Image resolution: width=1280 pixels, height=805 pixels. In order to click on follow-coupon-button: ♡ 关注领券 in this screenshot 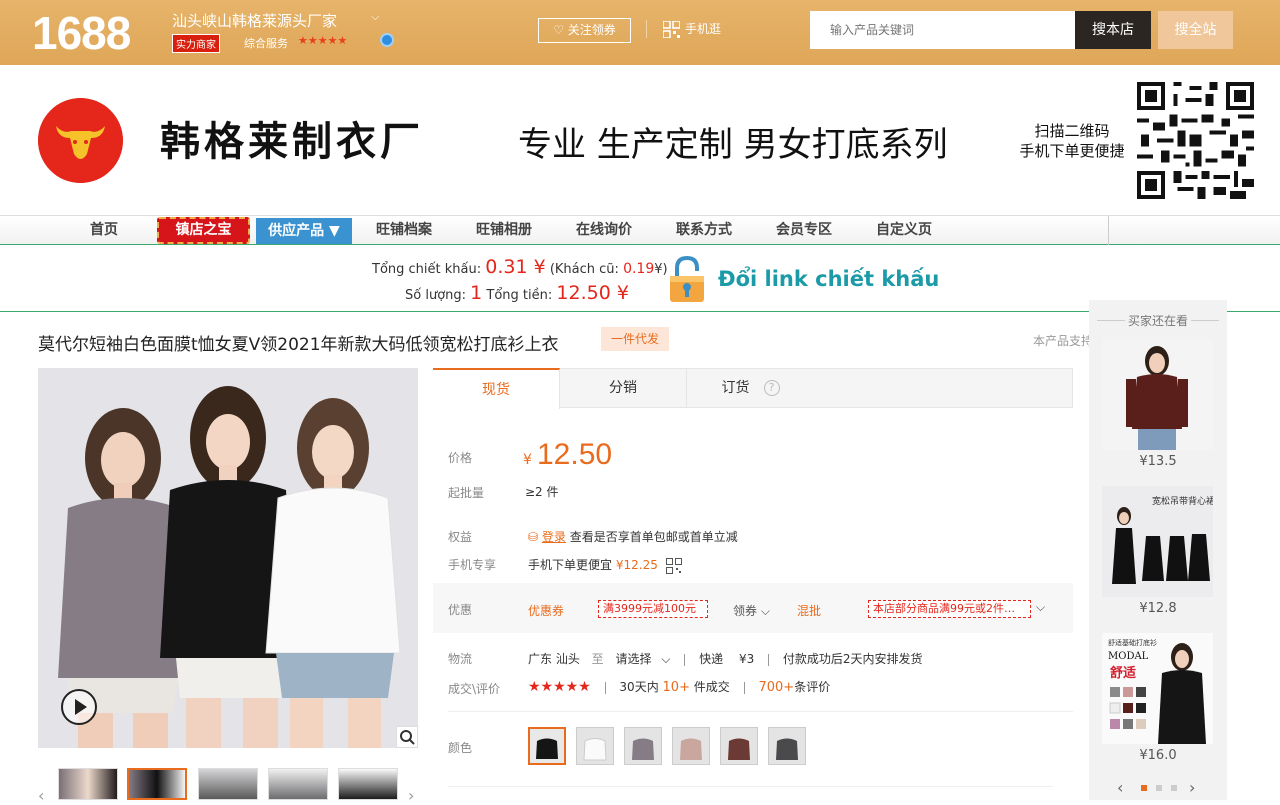, I will do `click(584, 30)`.